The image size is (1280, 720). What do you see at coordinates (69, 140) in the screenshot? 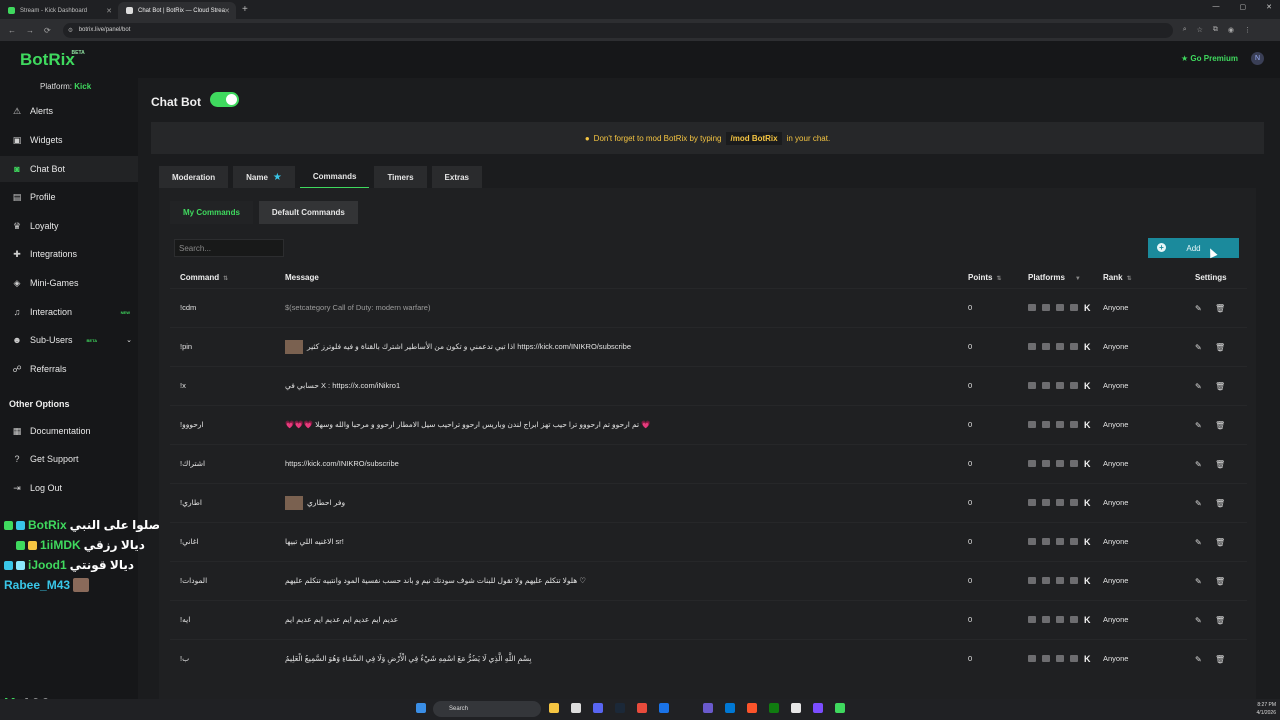
I see `sidebar-item-widgets: ▣ Widgets` at bounding box center [69, 140].